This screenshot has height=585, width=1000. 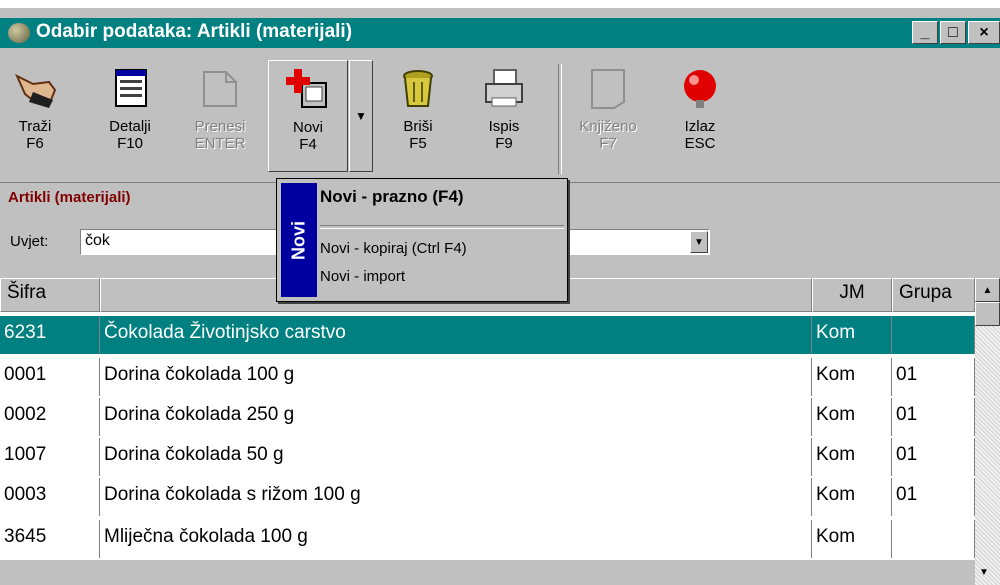 I want to click on details-button: Detalji F10, so click(x=130, y=120).